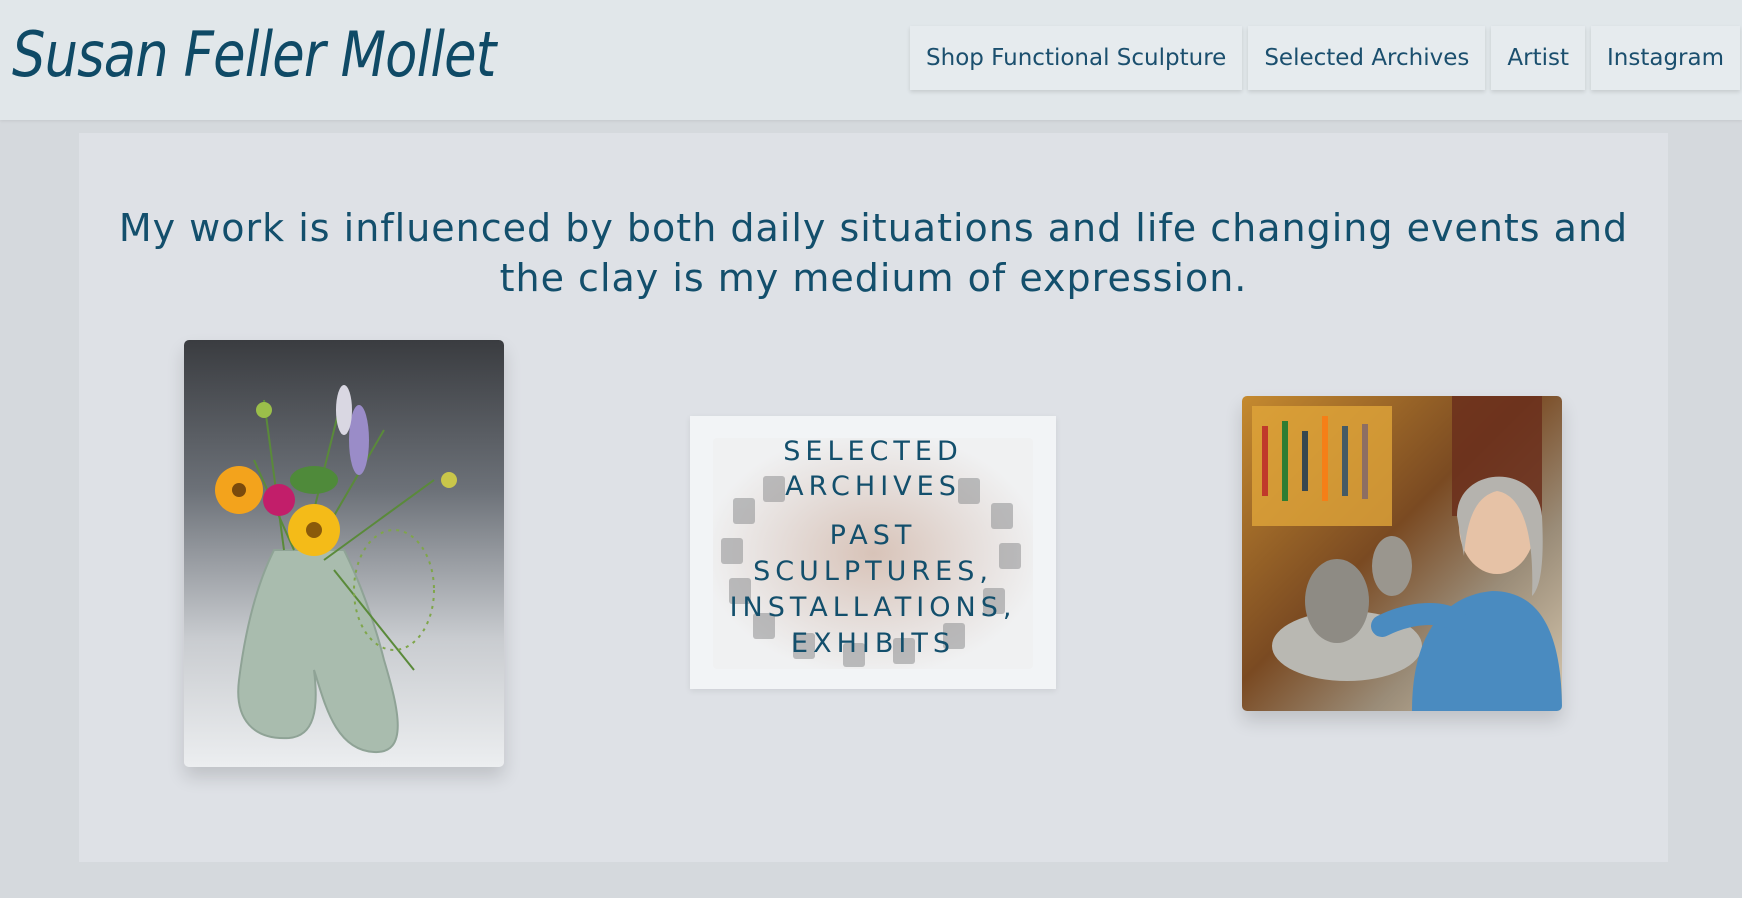  Describe the element at coordinates (1665, 58) in the screenshot. I see `nav-item-instagram: Instagram` at that location.